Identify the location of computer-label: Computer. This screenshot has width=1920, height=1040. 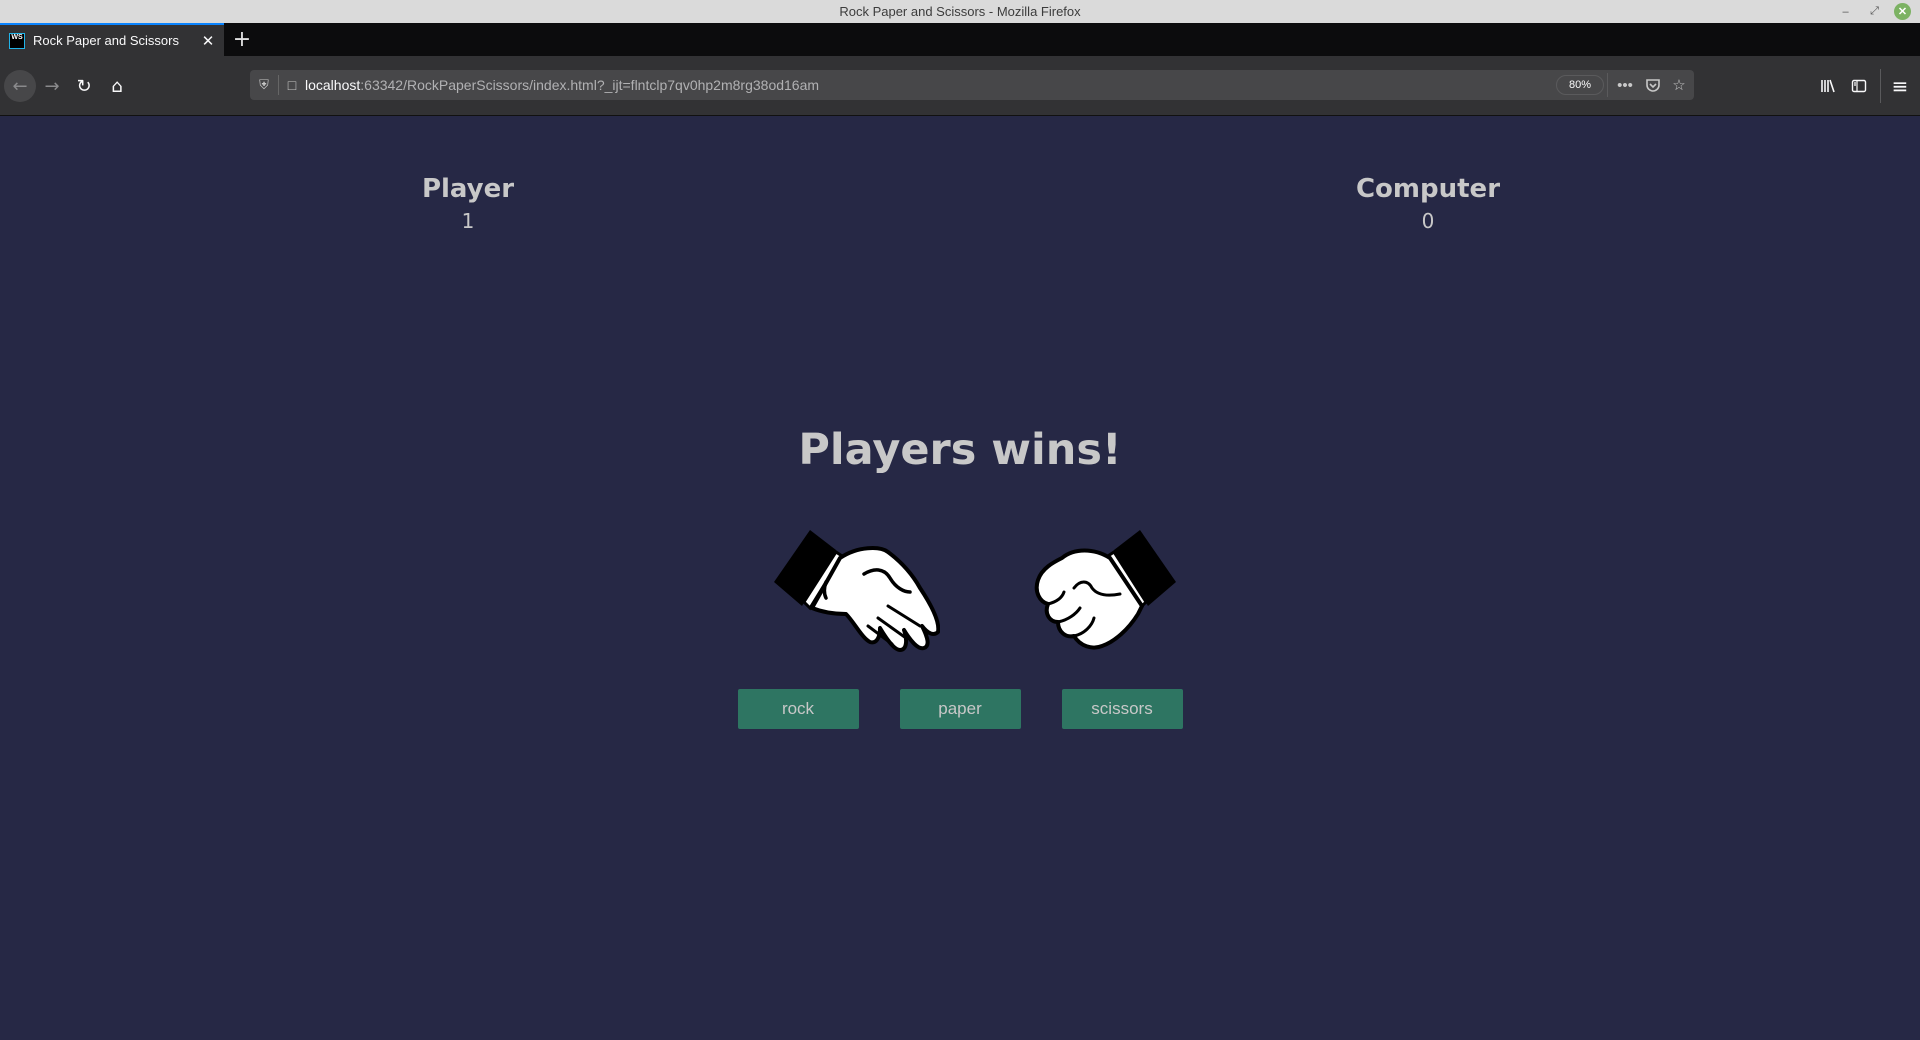
(1428, 189).